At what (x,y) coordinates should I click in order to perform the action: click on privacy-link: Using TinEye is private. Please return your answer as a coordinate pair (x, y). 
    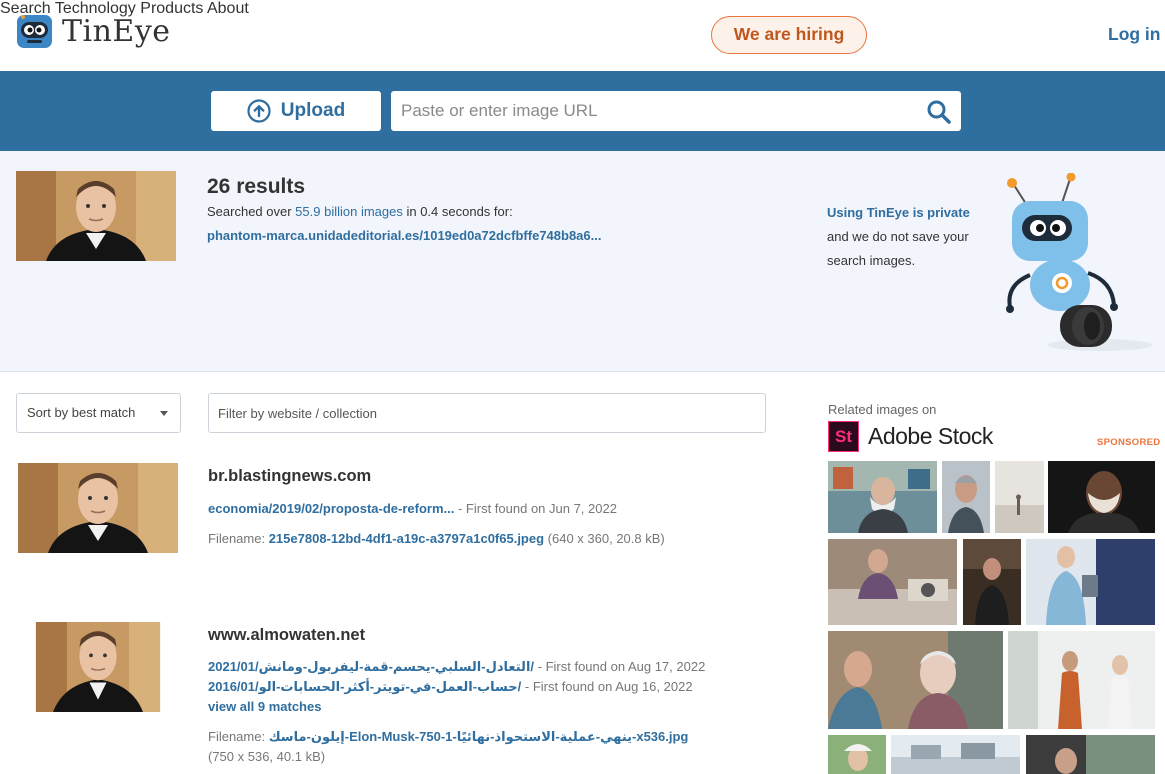
    Looking at the image, I should click on (912, 213).